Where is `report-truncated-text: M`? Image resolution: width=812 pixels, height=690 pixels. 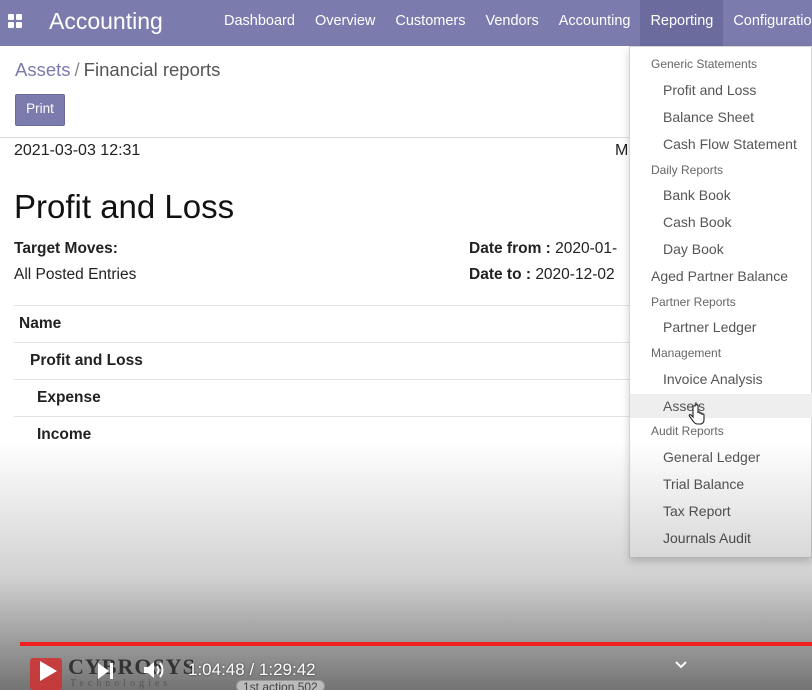
report-truncated-text: M is located at coordinates (622, 150).